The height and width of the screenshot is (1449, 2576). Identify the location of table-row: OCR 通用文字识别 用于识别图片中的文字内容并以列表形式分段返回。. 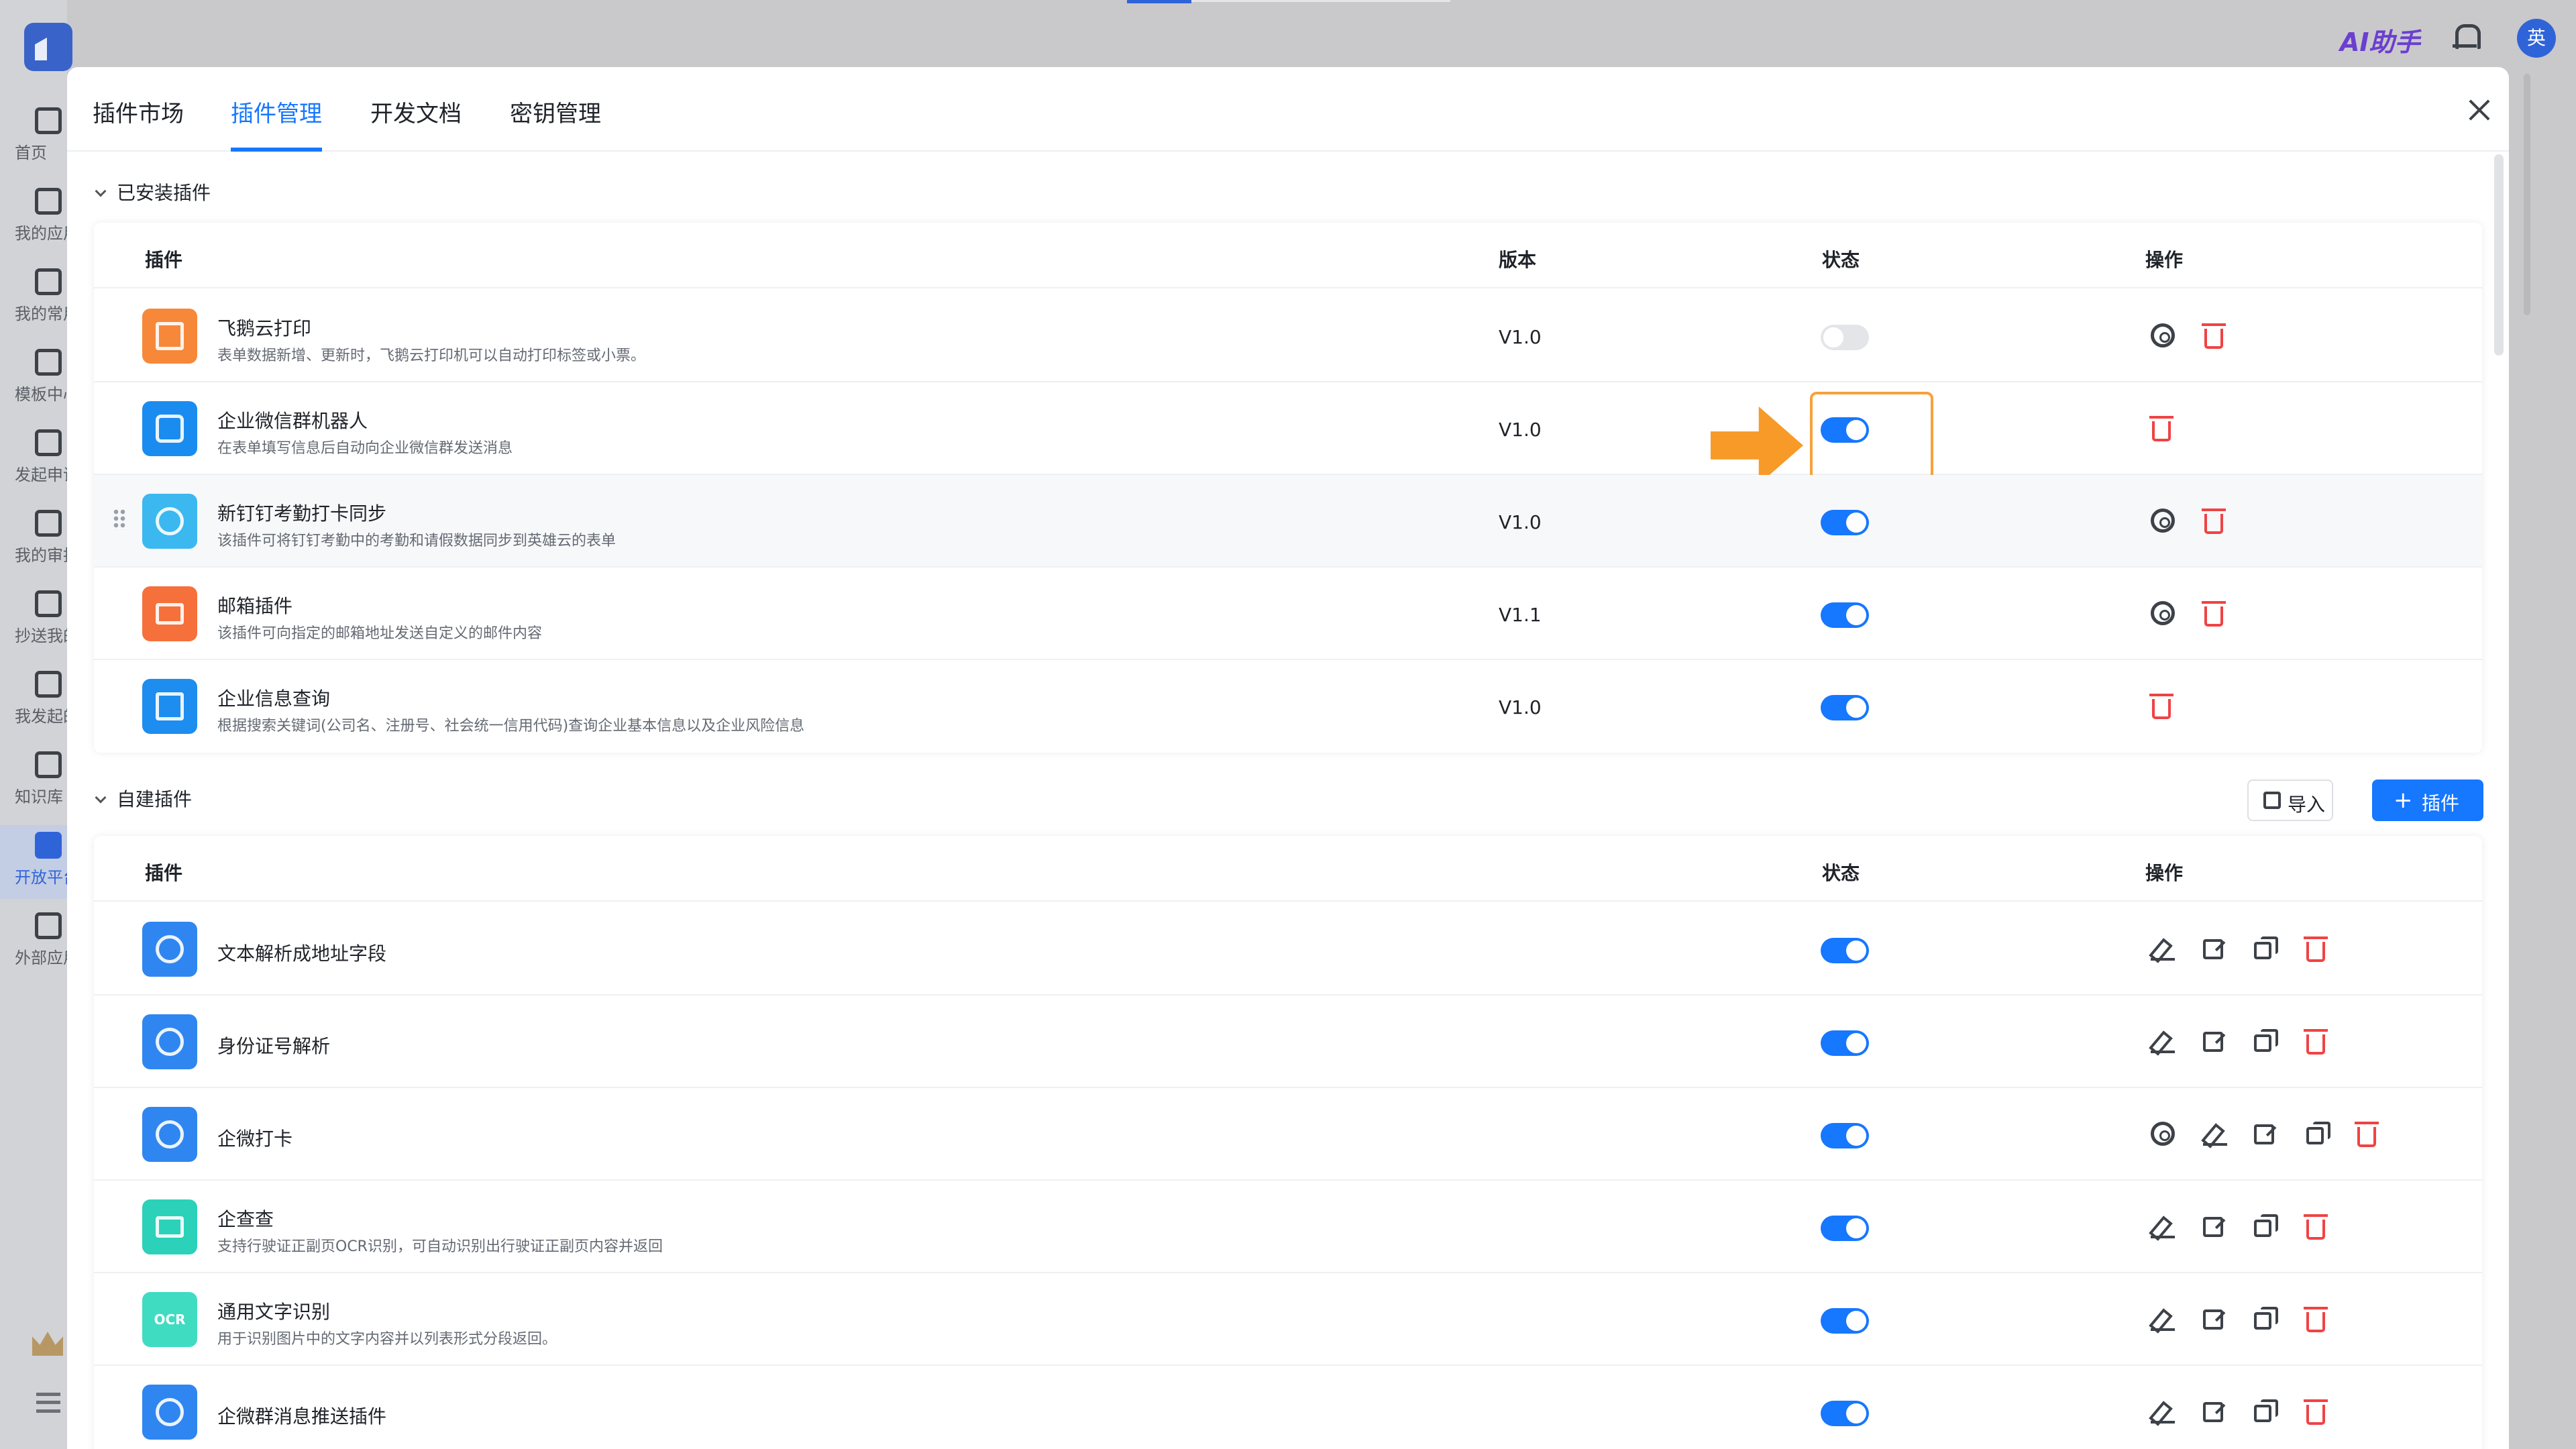
(1288, 1319).